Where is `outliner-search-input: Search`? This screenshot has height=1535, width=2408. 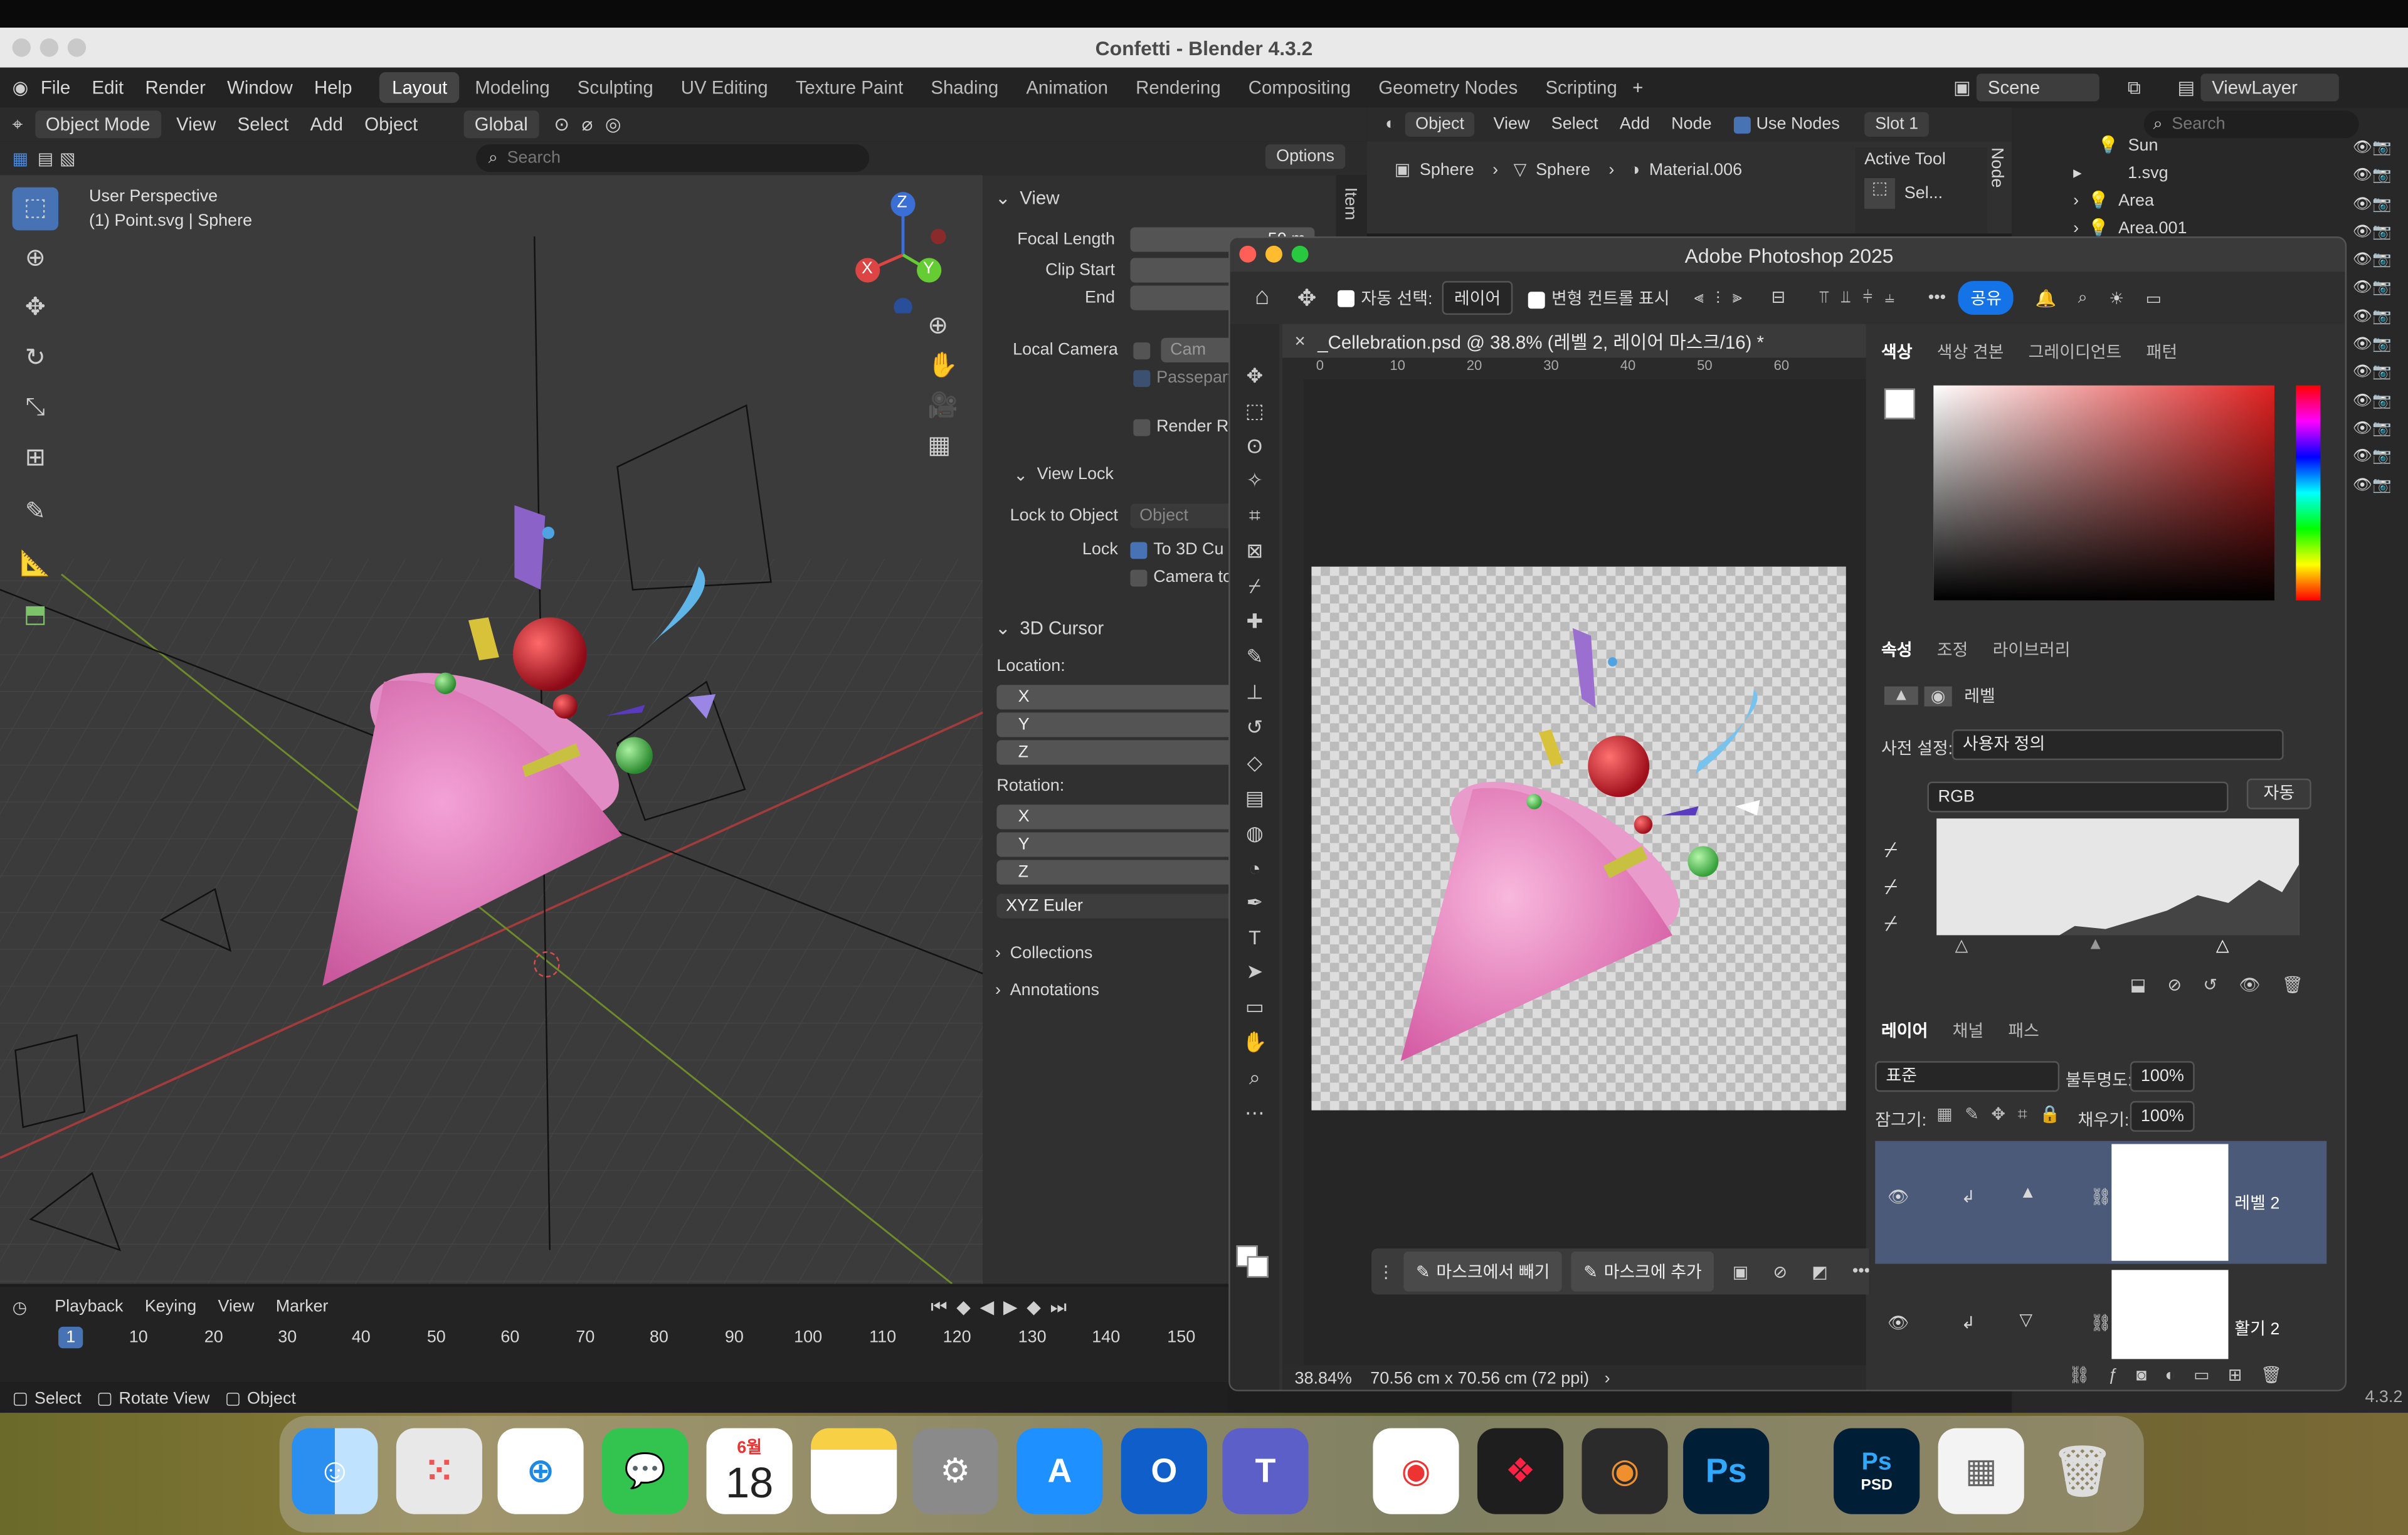 outliner-search-input: Search is located at coordinates (2198, 124).